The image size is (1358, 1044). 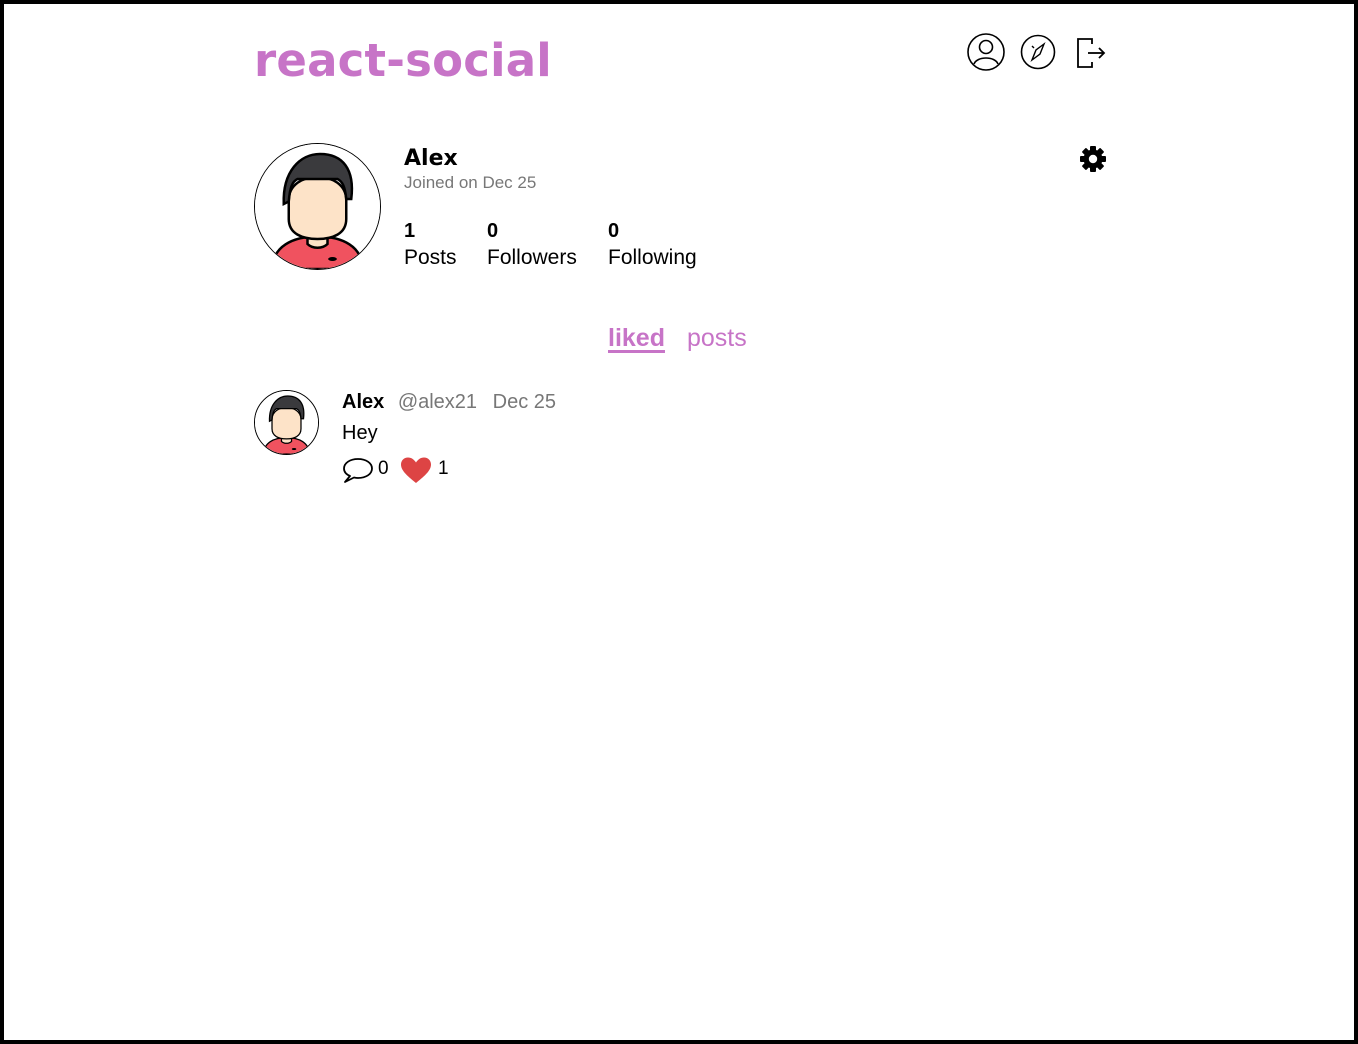 I want to click on stat-label: Followers, so click(x=532, y=257).